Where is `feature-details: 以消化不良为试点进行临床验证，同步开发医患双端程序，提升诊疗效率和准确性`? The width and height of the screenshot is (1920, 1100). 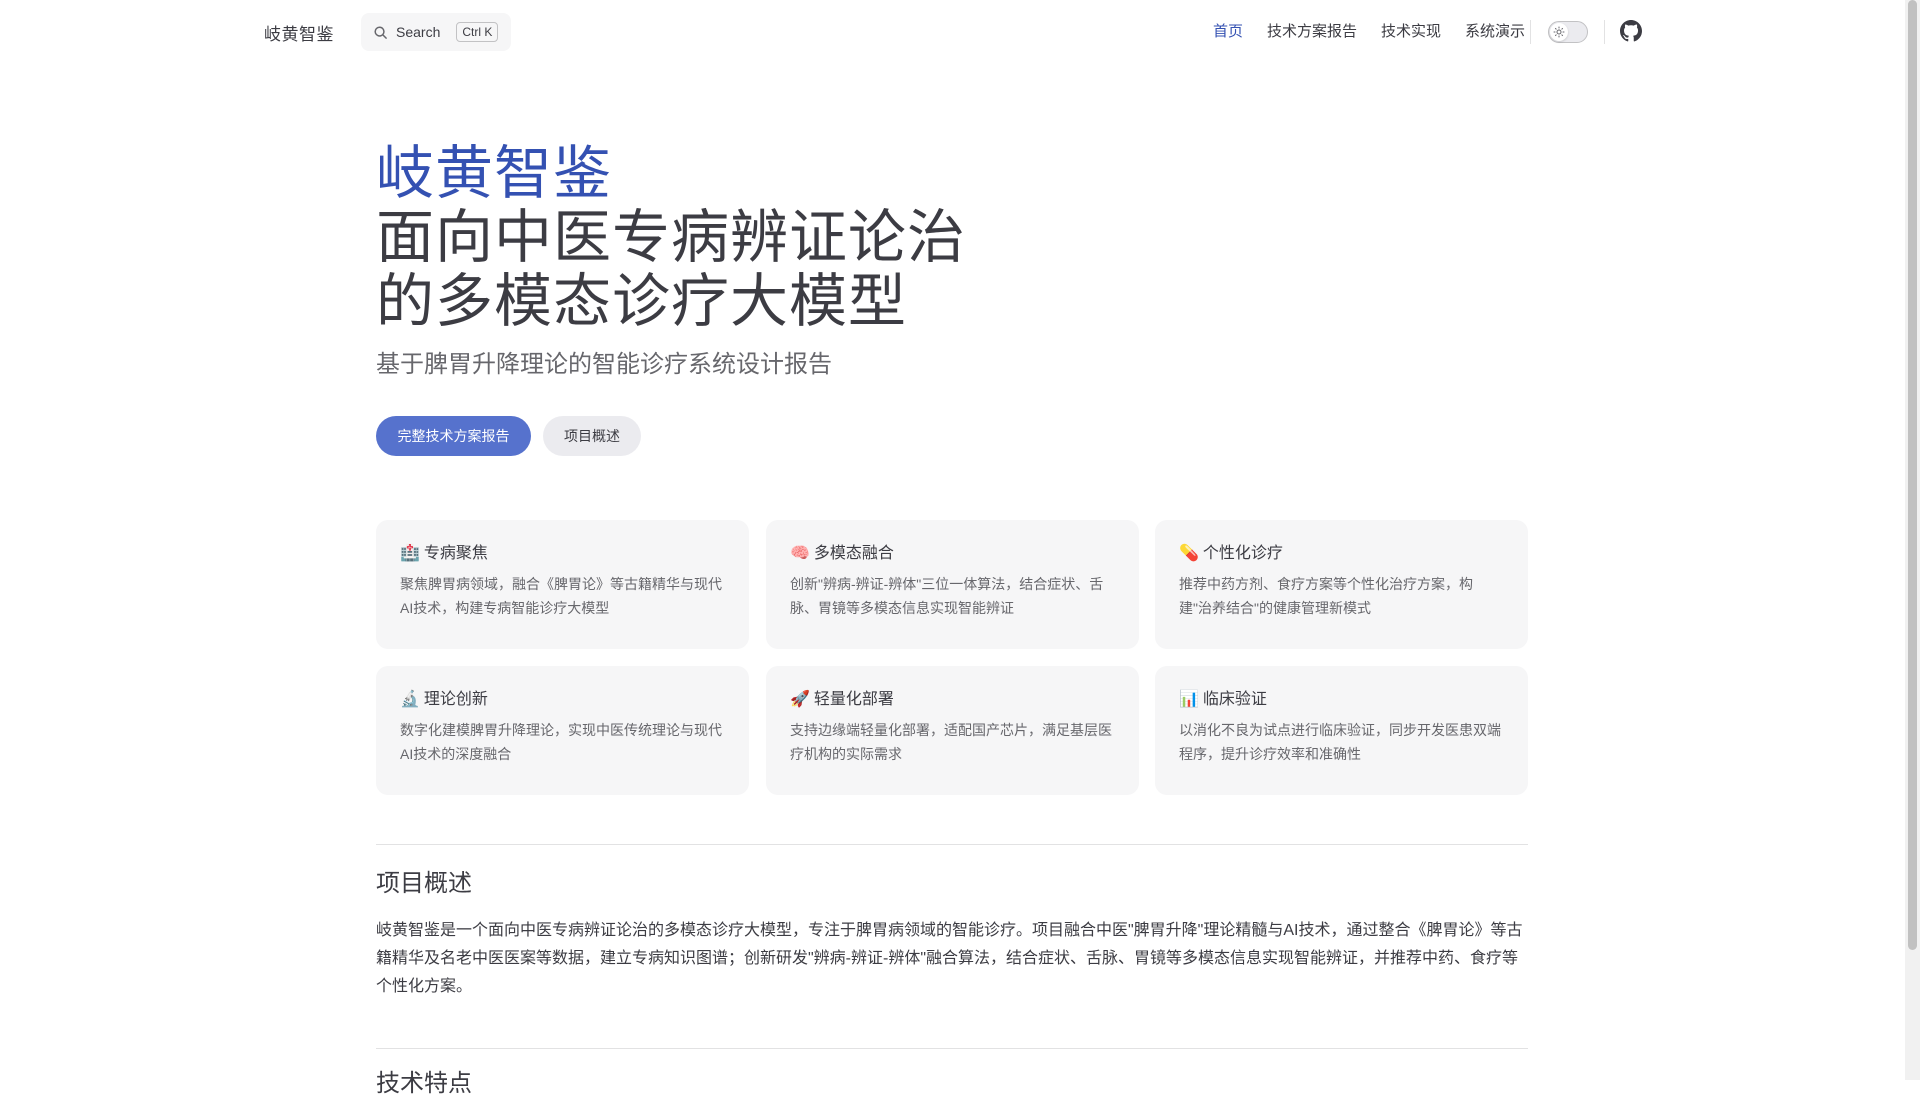
feature-details: 以消化不良为试点进行临床验证，同步开发医患双端程序，提升诊疗效率和准确性 is located at coordinates (1340, 742).